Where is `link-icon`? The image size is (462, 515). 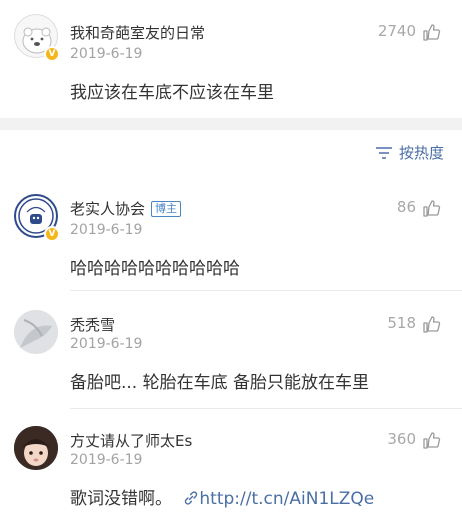 link-icon is located at coordinates (191, 498).